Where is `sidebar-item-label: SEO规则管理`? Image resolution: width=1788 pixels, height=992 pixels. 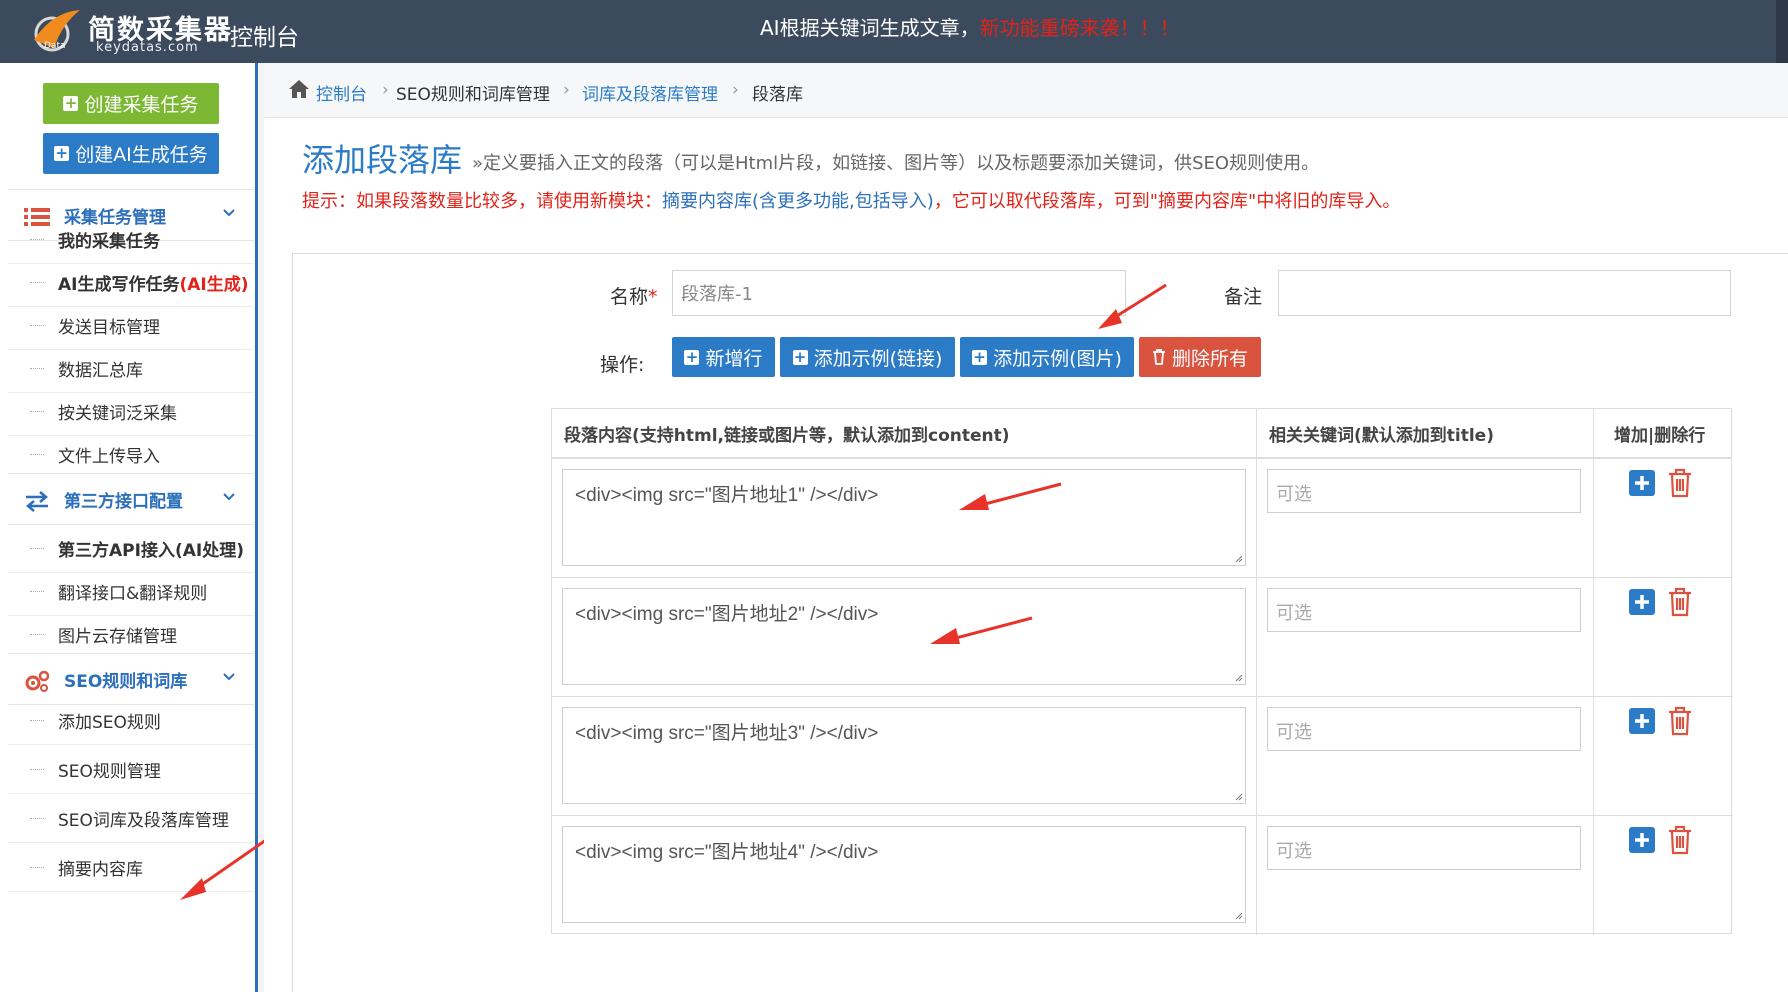
sidebar-item-label: SEO规则管理 is located at coordinates (109, 771).